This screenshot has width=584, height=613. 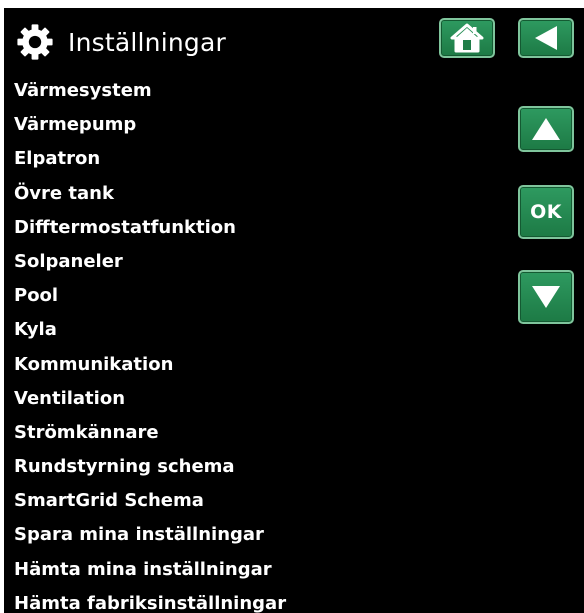 I want to click on menu-item-elpatron: Elpatron, so click(x=254, y=159).